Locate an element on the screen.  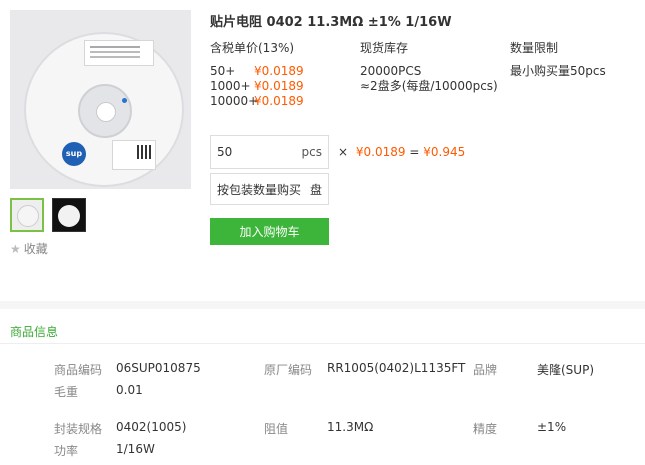
times-sign: × is located at coordinates (343, 152).